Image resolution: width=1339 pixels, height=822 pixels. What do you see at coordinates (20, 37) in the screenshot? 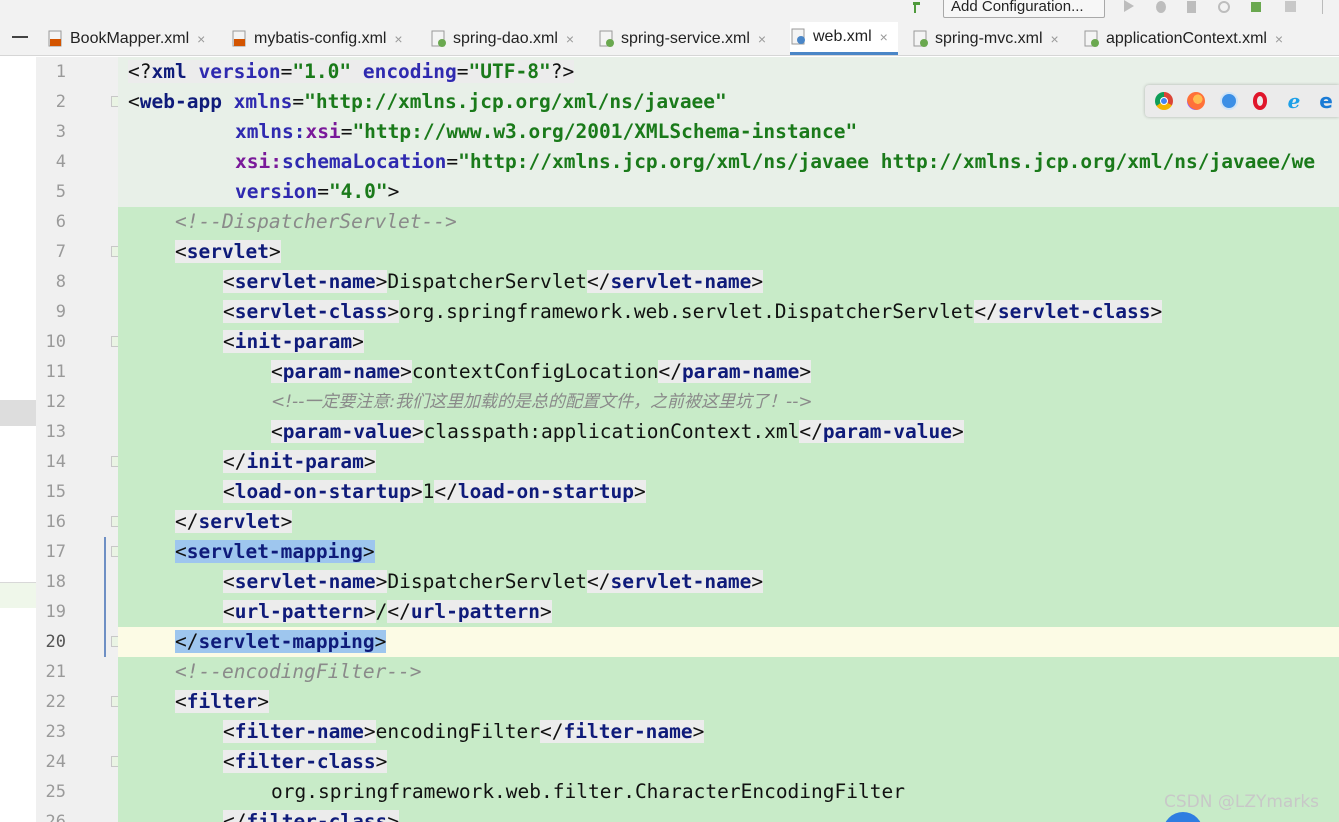
I see `minimize-icon` at bounding box center [20, 37].